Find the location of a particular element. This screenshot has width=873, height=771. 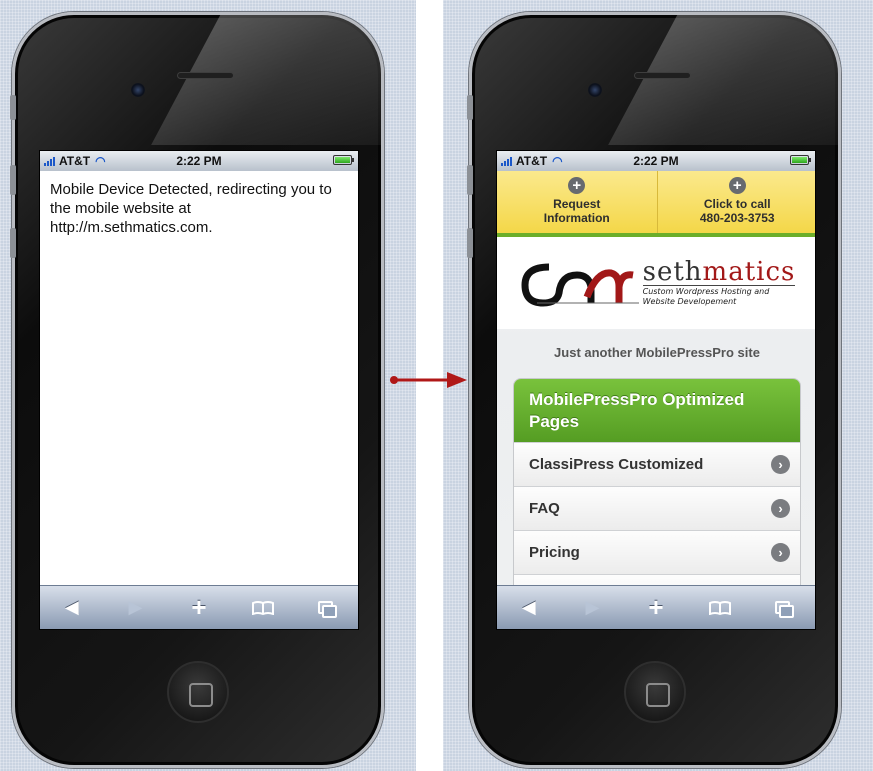

logo-mark-icon is located at coordinates (580, 285).